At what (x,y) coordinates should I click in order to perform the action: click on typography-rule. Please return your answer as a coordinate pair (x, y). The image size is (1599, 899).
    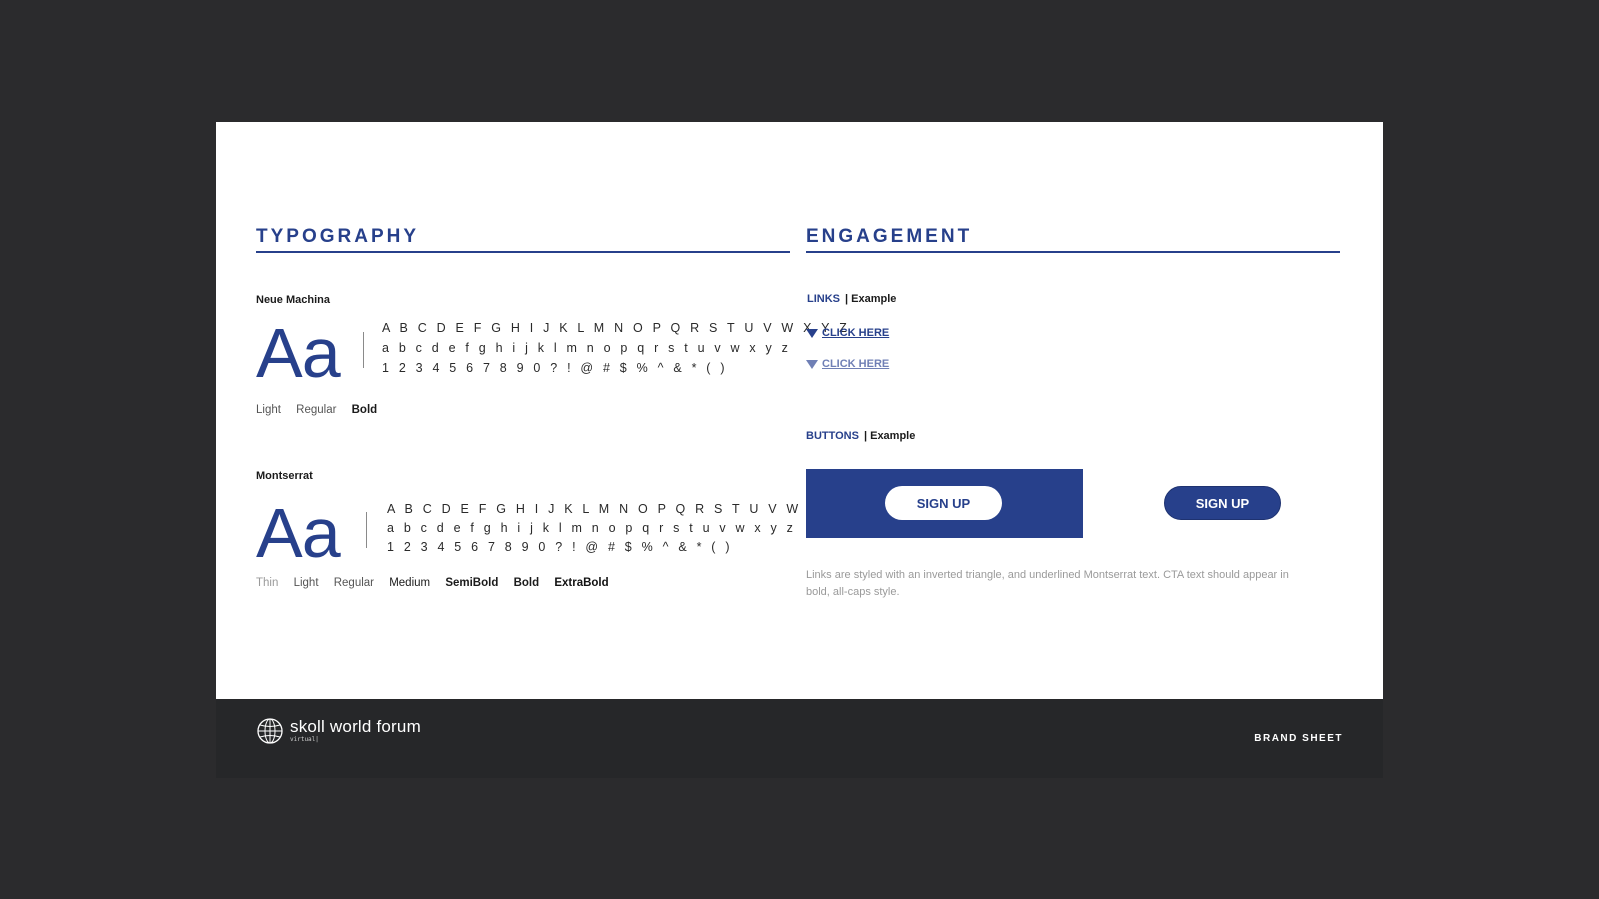
    Looking at the image, I should click on (523, 252).